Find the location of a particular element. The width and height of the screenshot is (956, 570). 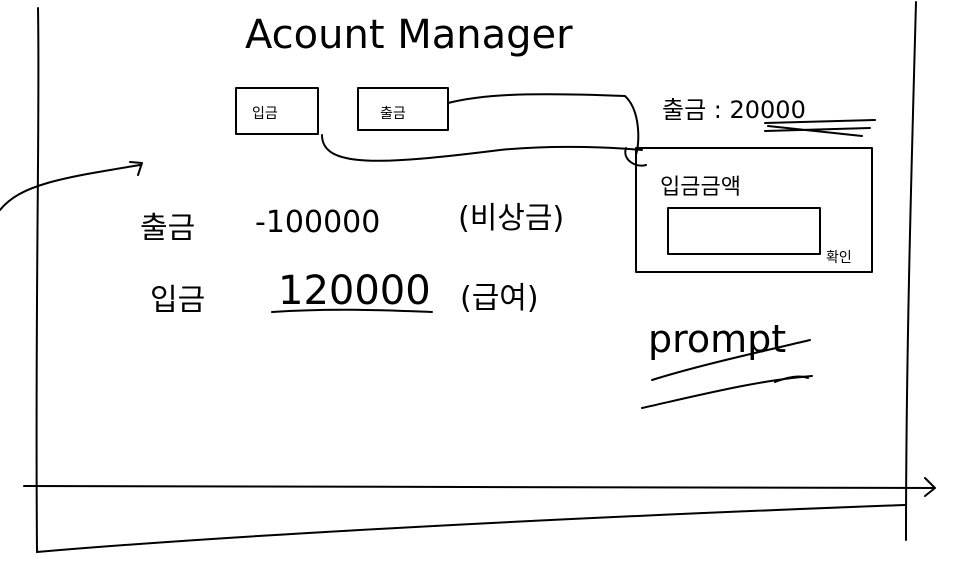

popup-prompt-label: 입금금액 is located at coordinates (700, 187).